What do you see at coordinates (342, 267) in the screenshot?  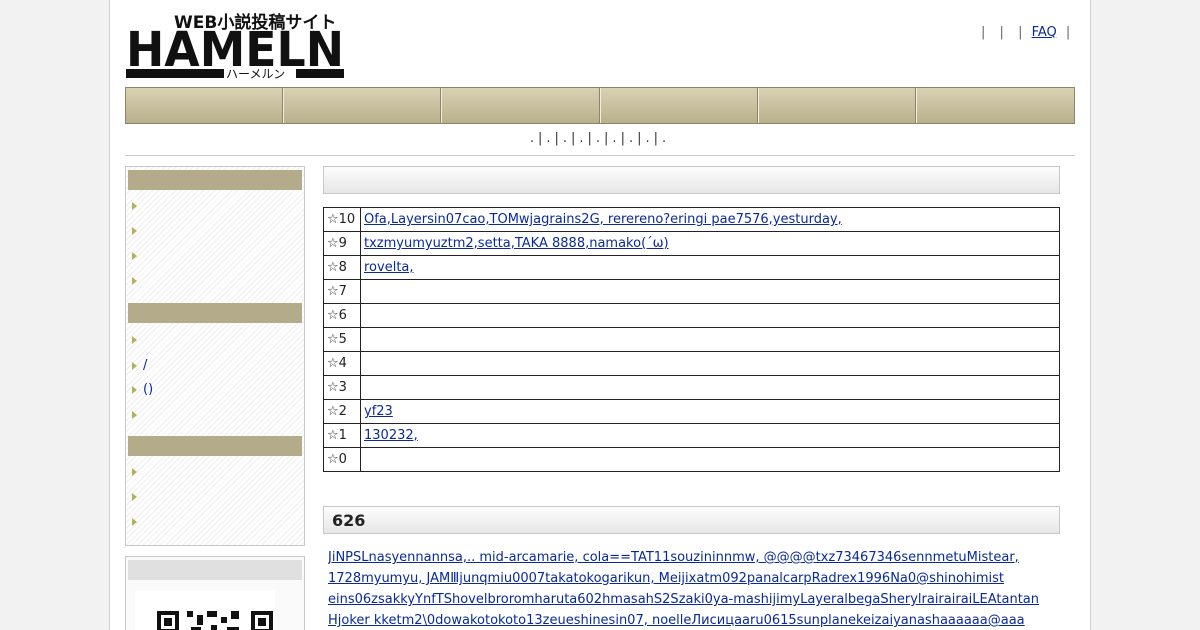 I see `star-rating-cell: ☆8` at bounding box center [342, 267].